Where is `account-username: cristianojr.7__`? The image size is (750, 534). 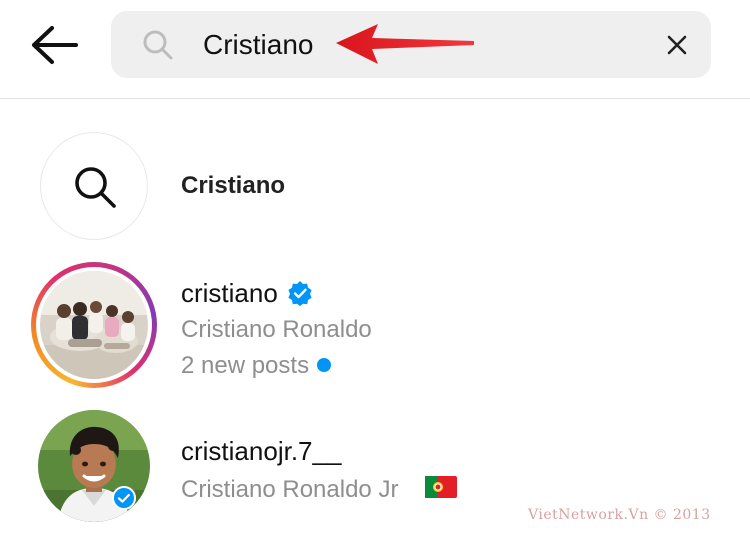 account-username: cristianojr.7__ is located at coordinates (261, 451).